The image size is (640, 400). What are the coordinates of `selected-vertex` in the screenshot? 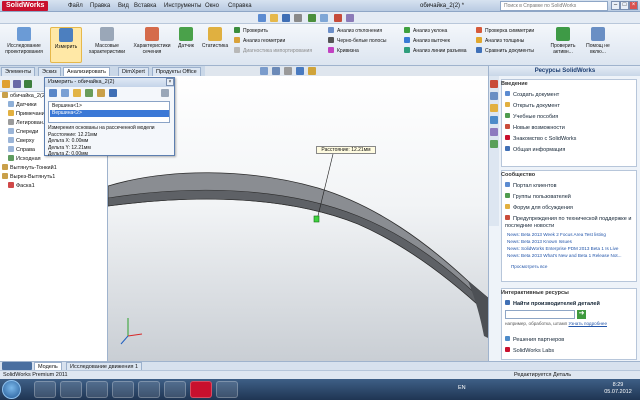 It's located at (316, 219).